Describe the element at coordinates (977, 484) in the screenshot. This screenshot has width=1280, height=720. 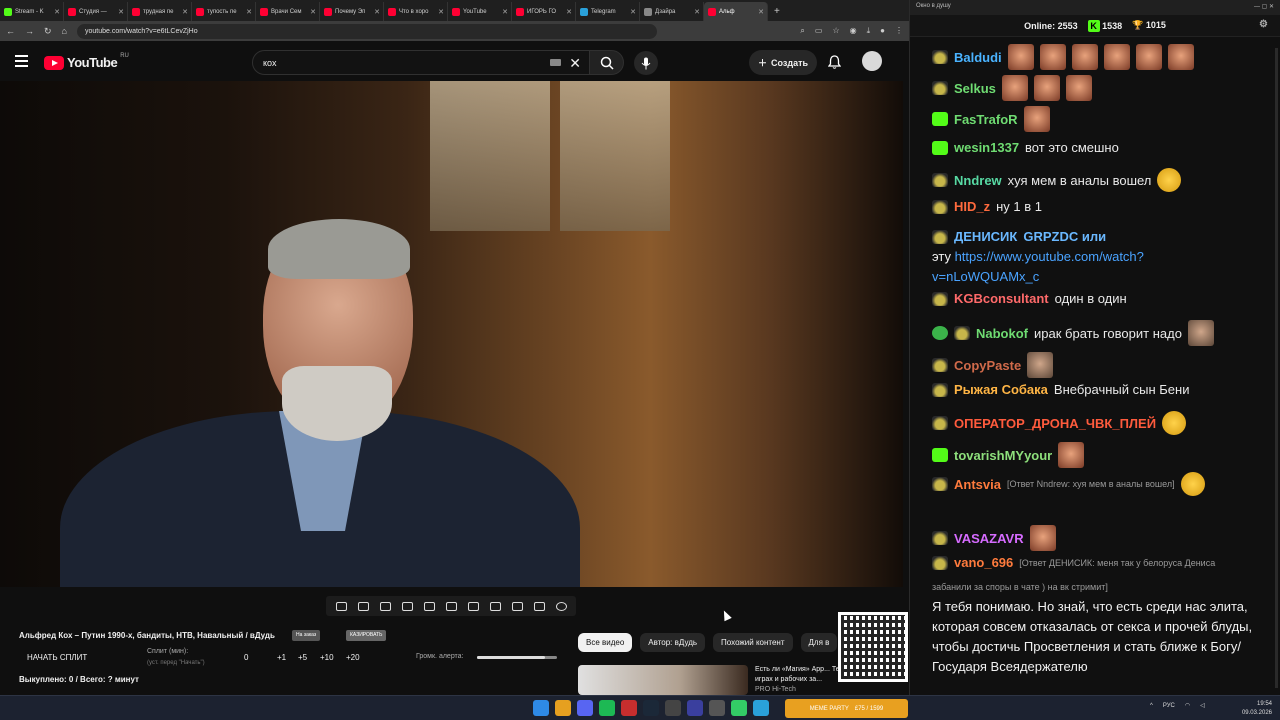
I see `chat-username: Antsvia` at that location.